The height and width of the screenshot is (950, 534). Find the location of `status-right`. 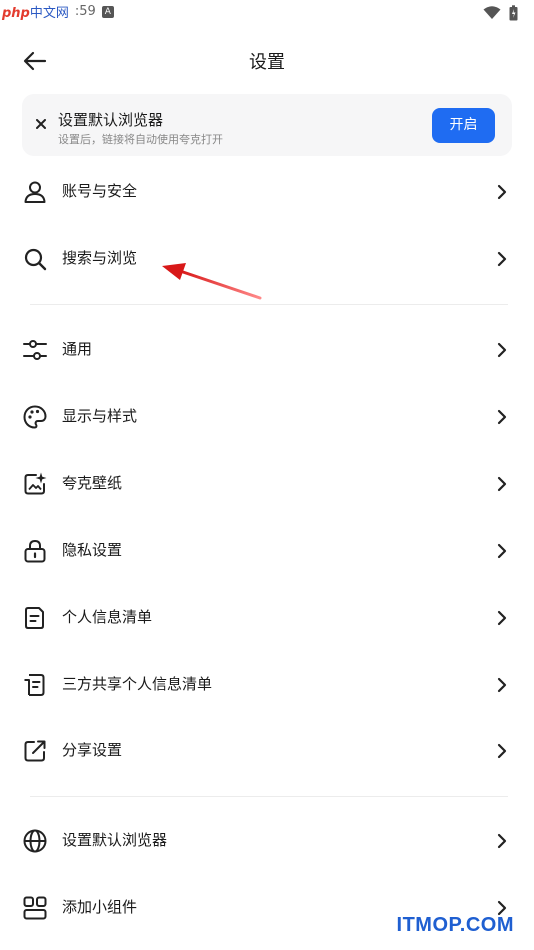

status-right is located at coordinates (500, 13).